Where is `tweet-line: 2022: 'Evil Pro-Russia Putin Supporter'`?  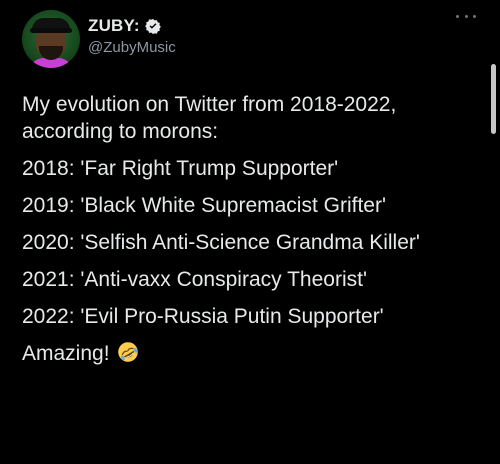 tweet-line: 2022: 'Evil Pro-Russia Putin Supporter' is located at coordinates (203, 316).